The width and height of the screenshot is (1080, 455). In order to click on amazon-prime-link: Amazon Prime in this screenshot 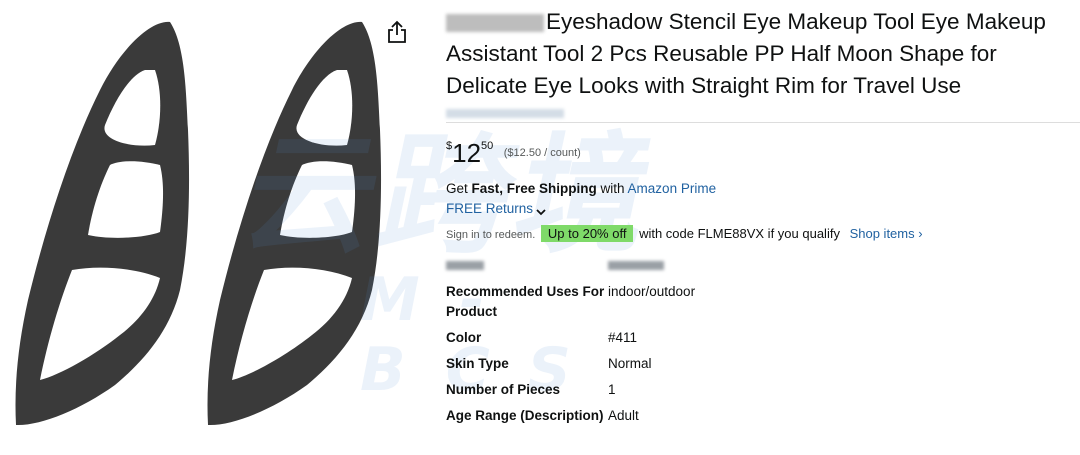, I will do `click(672, 188)`.